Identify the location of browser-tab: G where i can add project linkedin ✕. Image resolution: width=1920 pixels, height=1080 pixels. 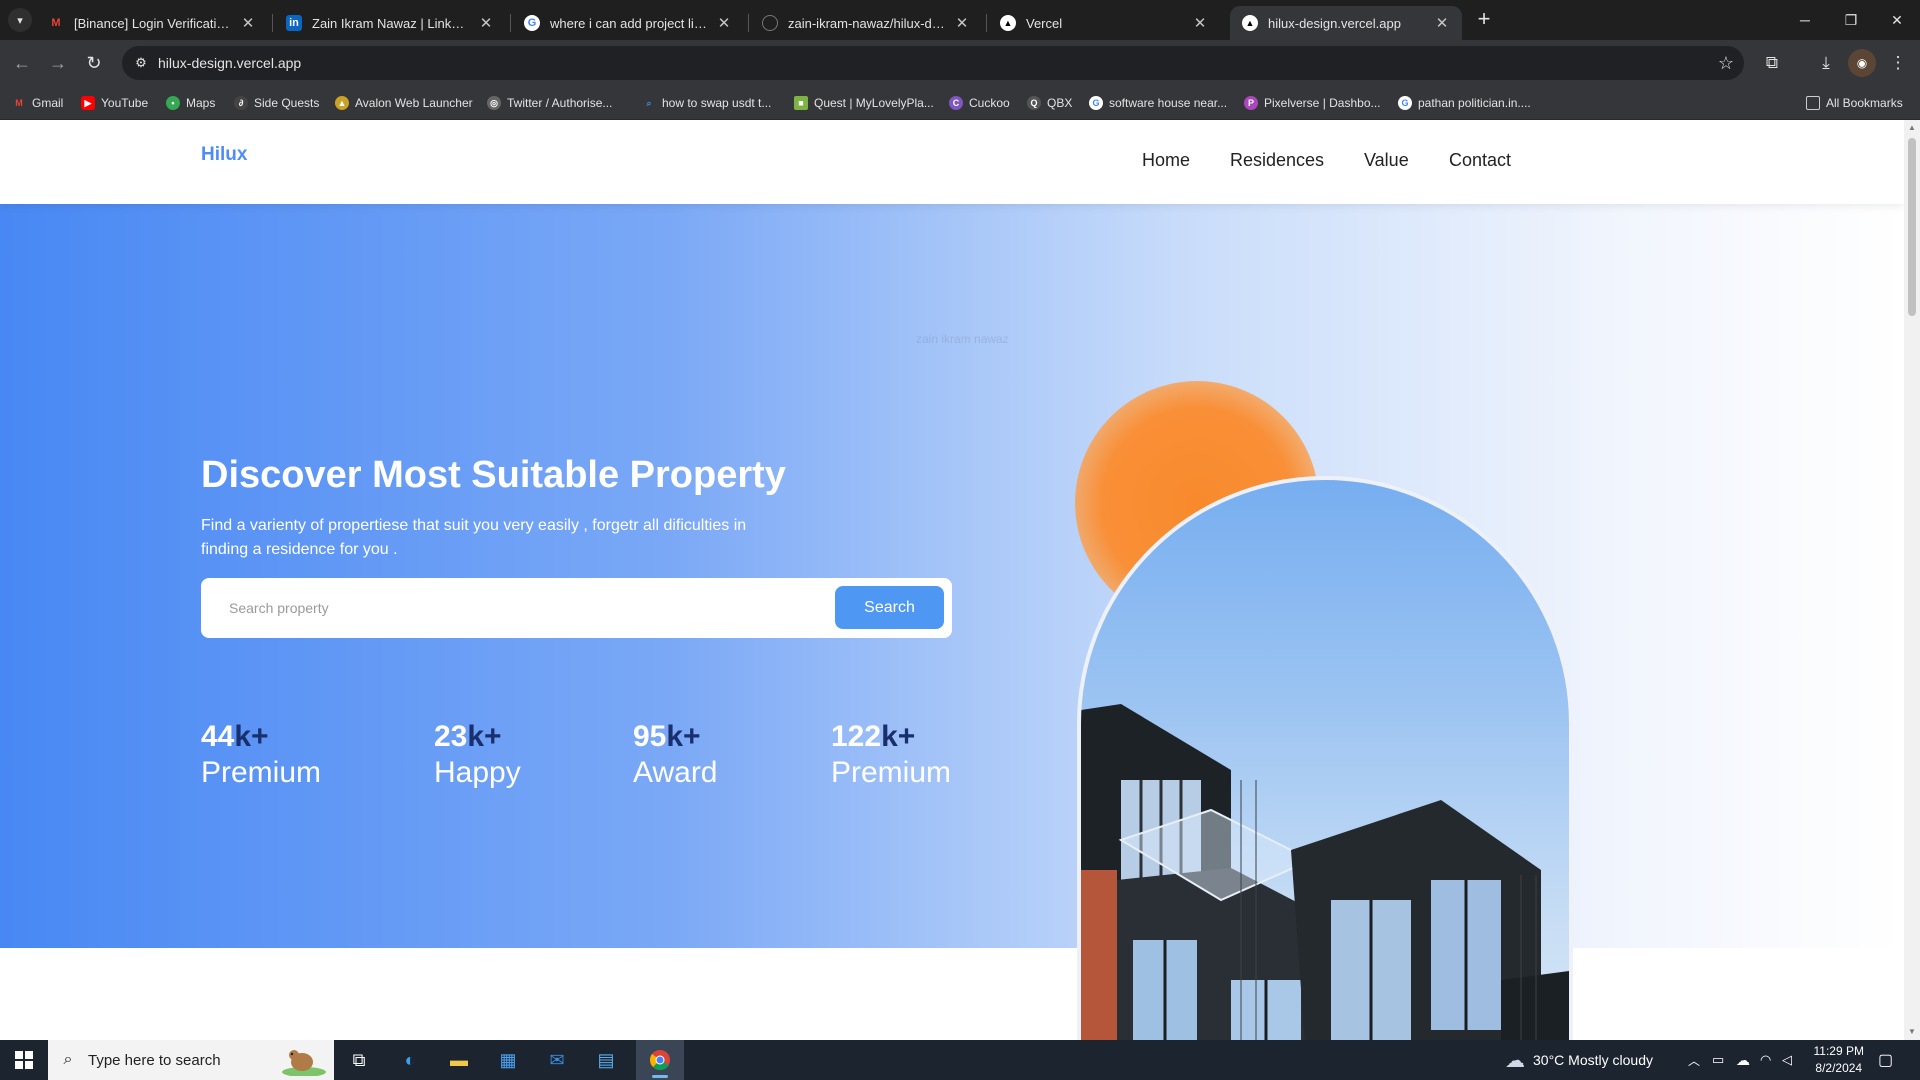
(628, 23).